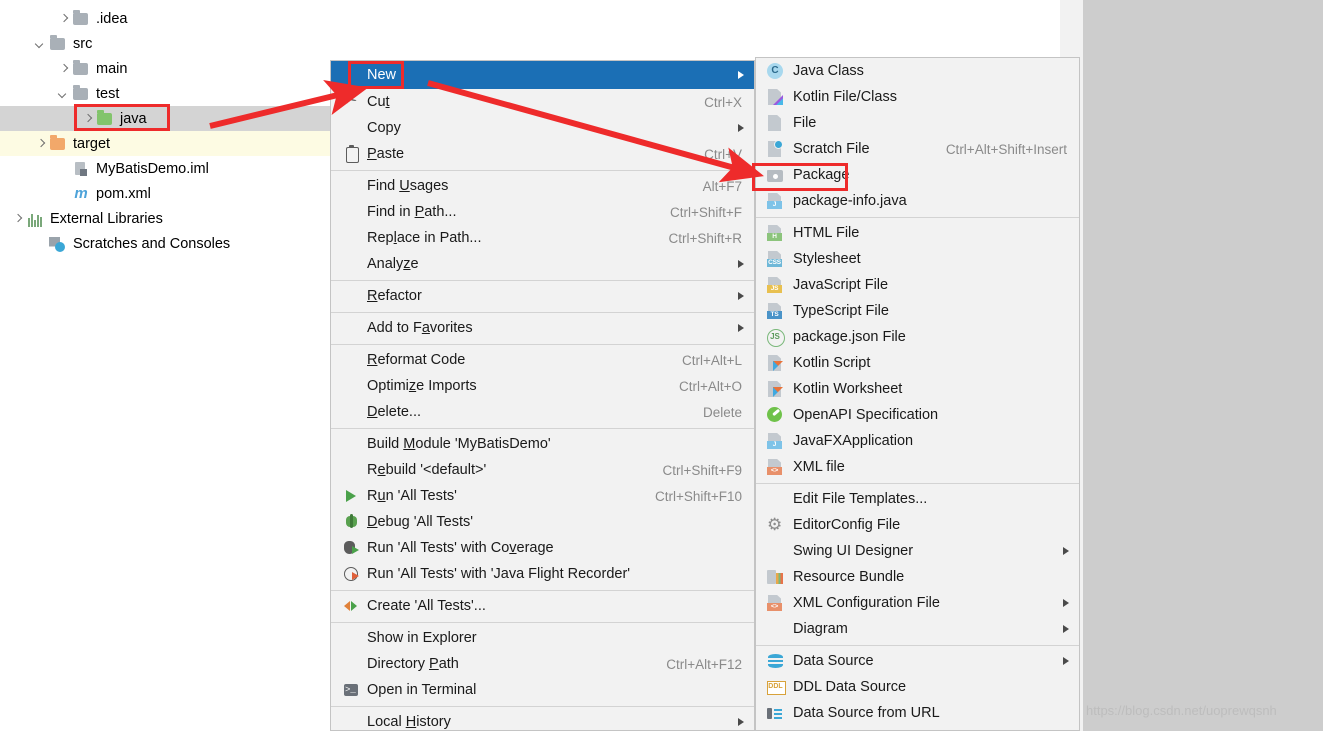  I want to click on tree-row: target, so click(176, 143).